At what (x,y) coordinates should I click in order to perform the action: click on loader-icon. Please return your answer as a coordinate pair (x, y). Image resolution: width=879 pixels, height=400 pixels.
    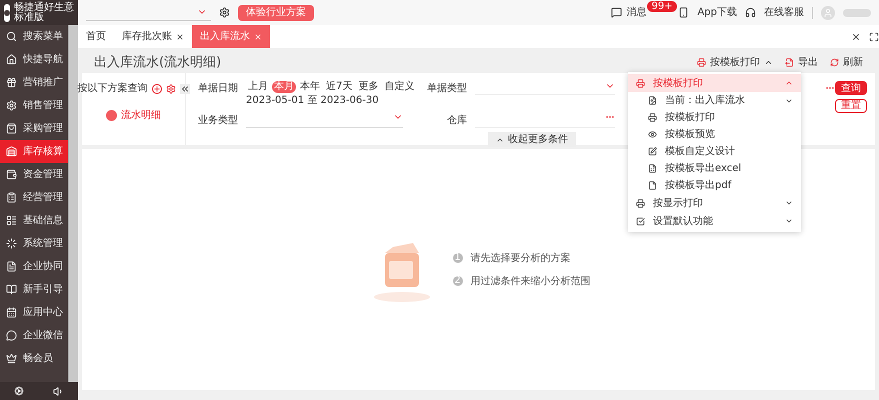
    Looking at the image, I should click on (11, 243).